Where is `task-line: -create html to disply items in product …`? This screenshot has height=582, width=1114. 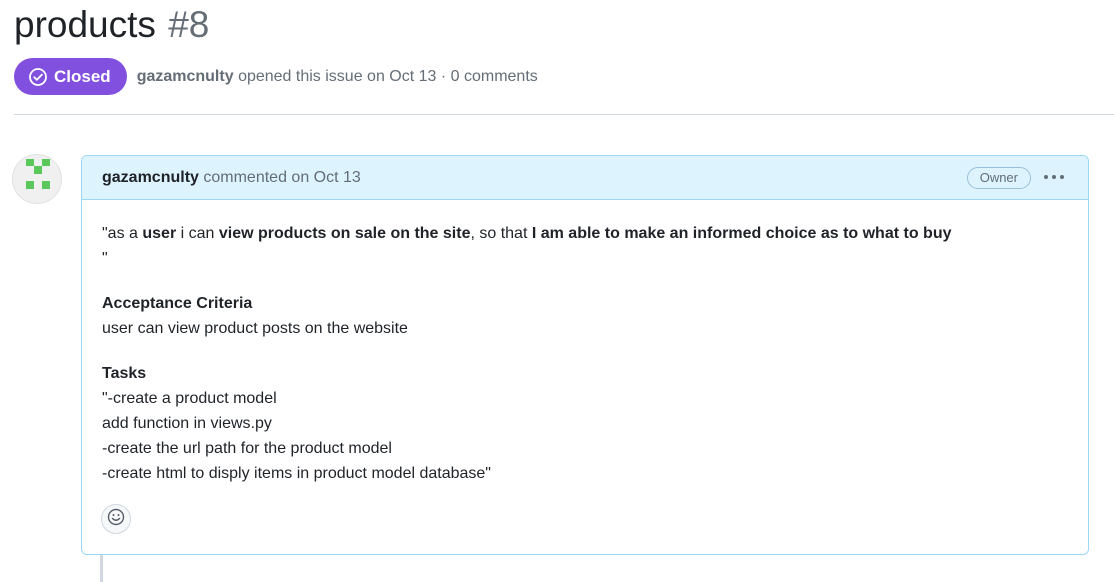 task-line: -create html to disply items in product … is located at coordinates (296, 473).